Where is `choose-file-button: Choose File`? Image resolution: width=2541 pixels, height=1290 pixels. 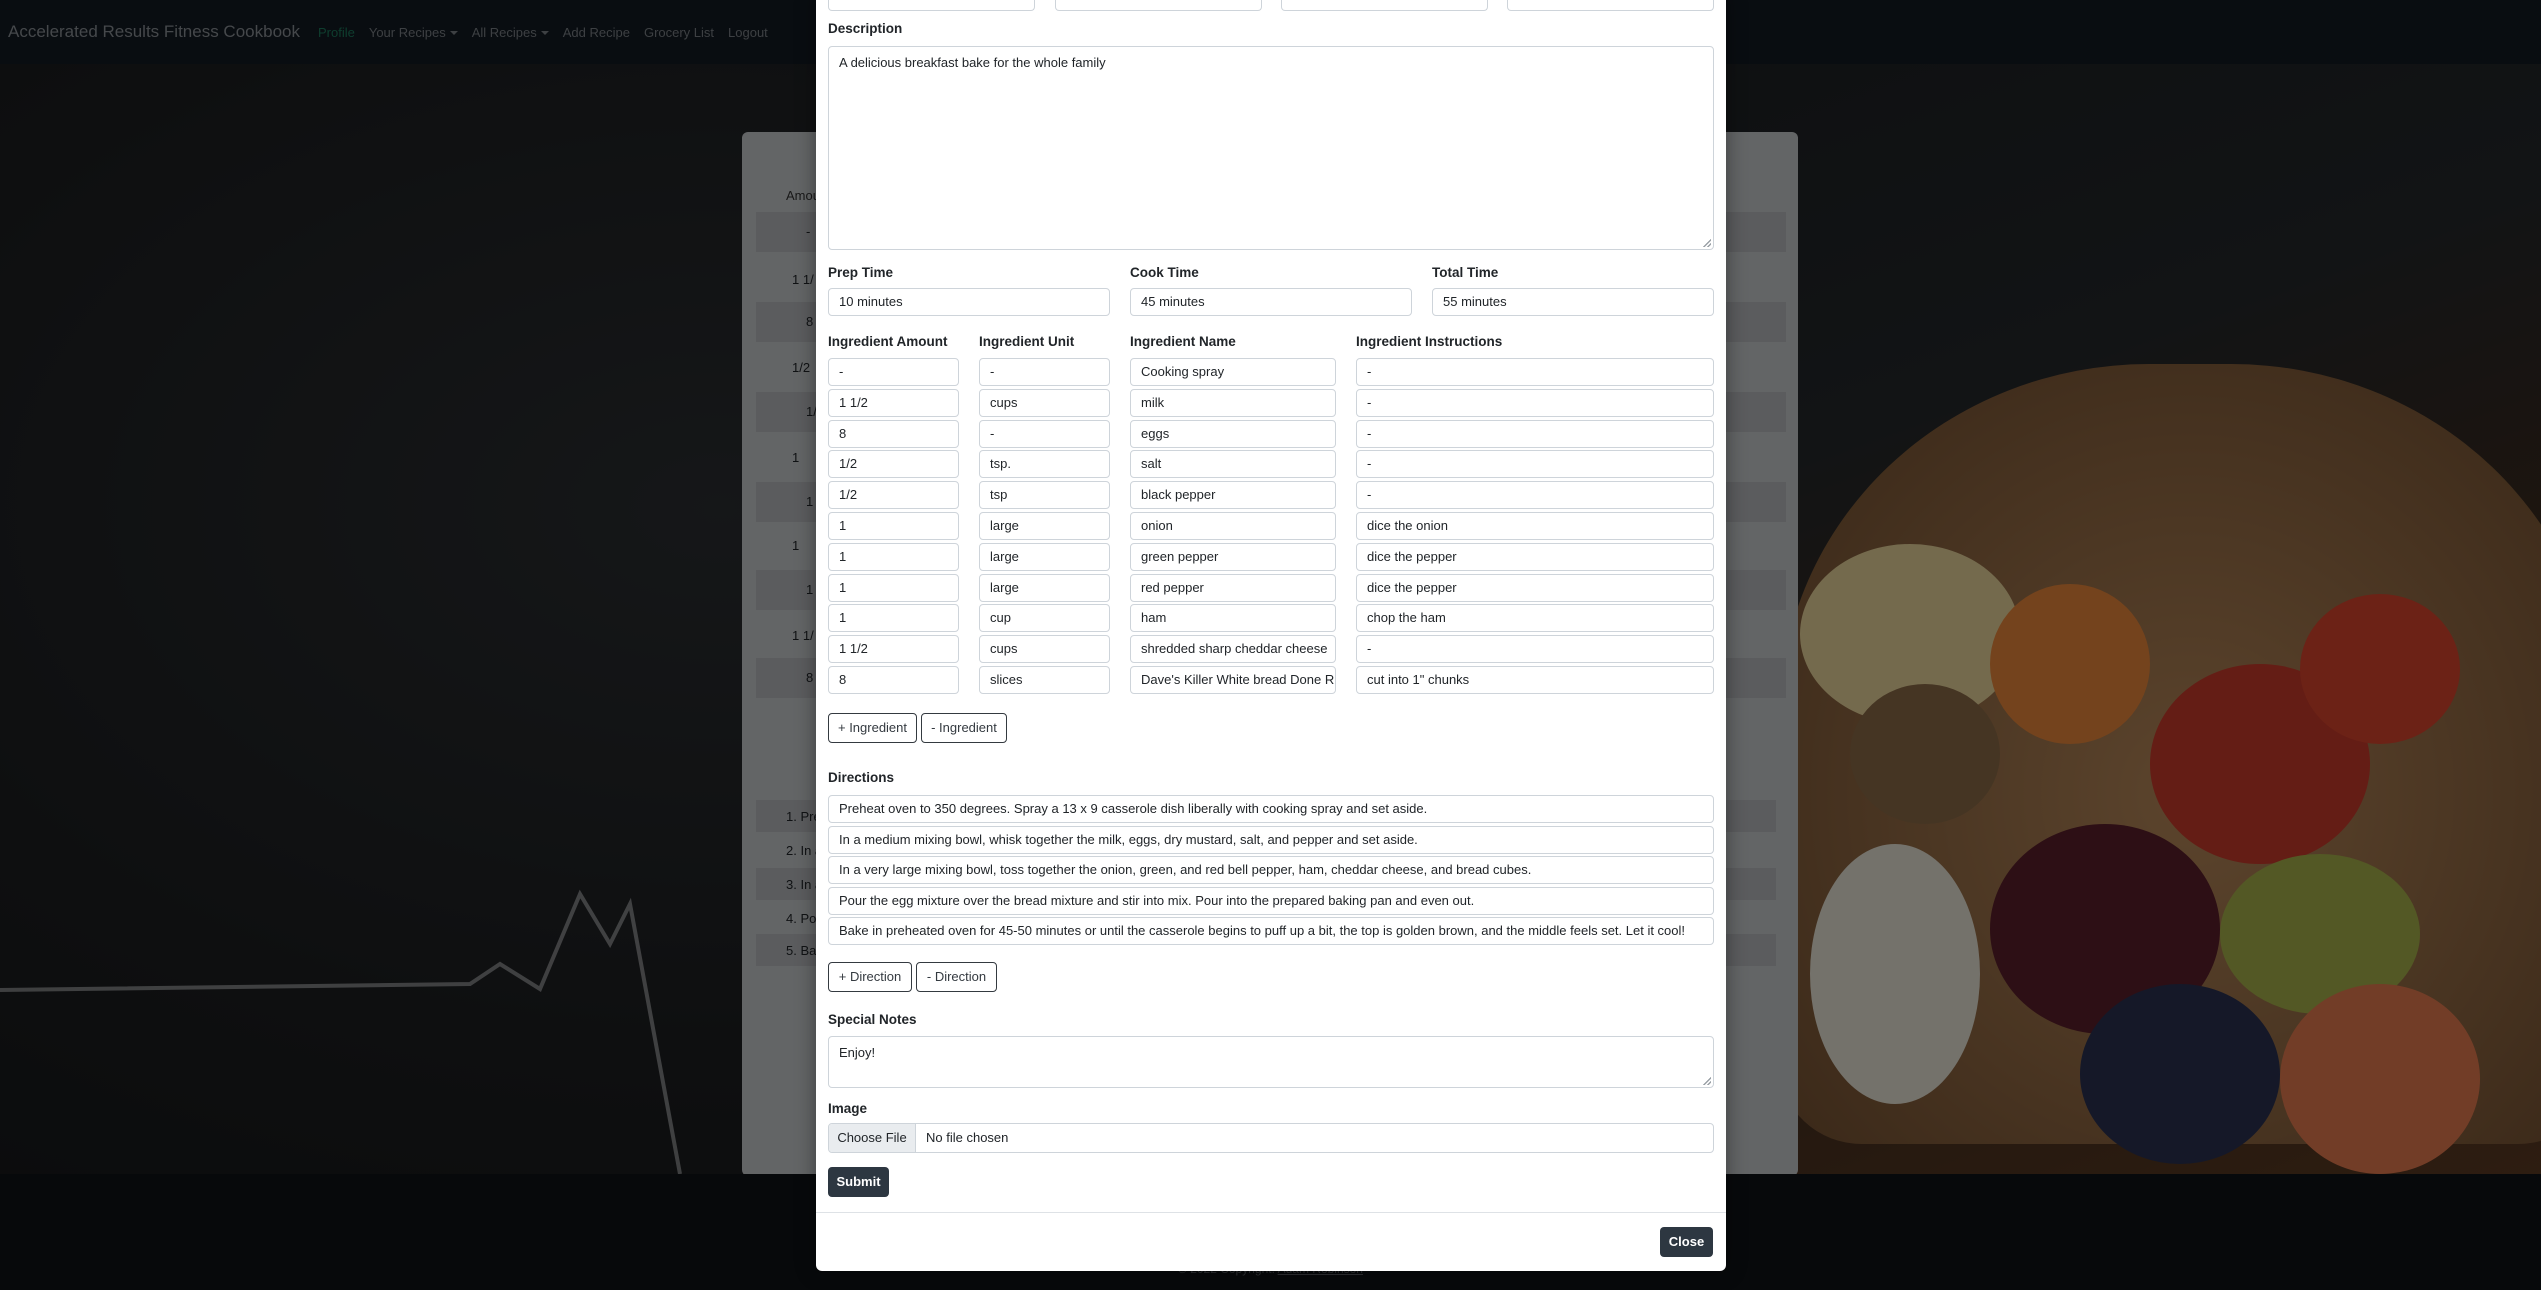 choose-file-button: Choose File is located at coordinates (872, 1138).